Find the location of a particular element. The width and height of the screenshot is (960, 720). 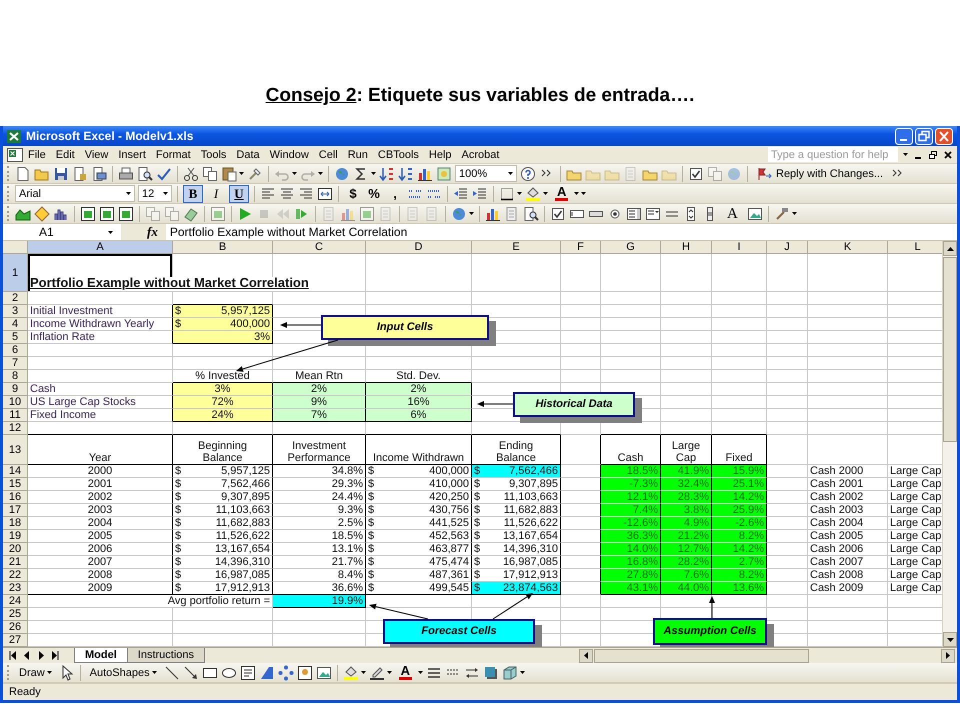

row-header: 20 is located at coordinates (15, 549).